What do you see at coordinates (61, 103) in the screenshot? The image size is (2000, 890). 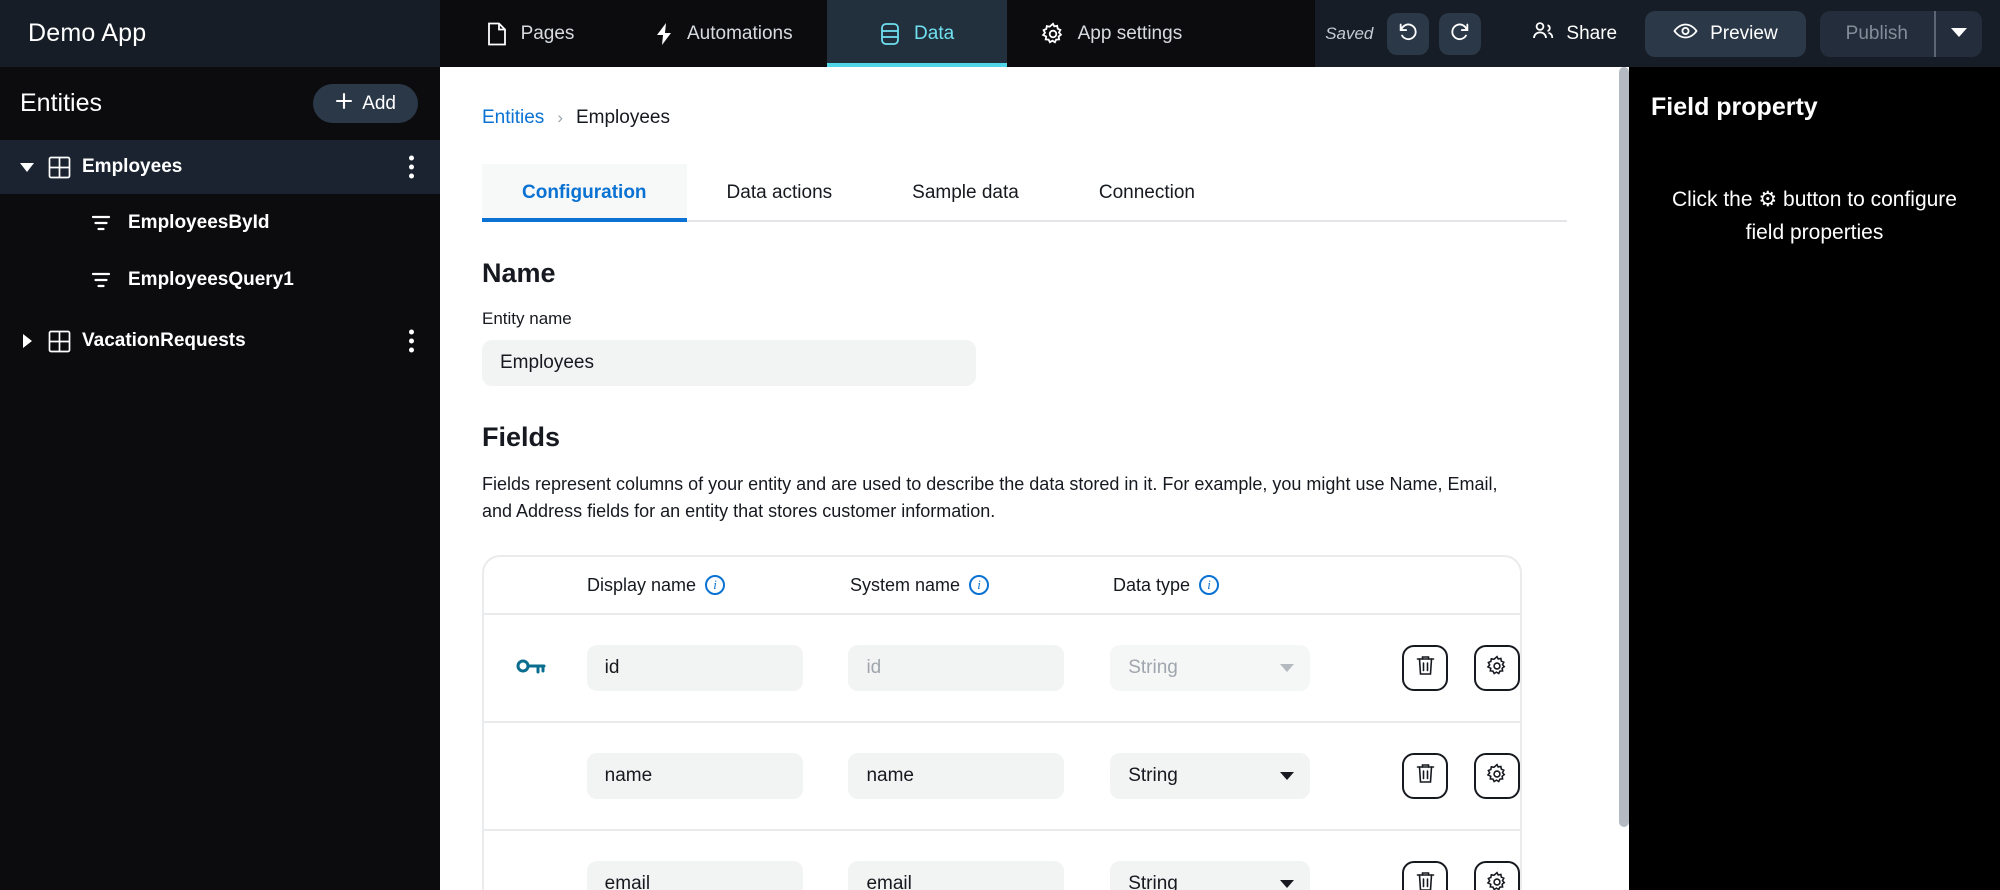 I see `sidebar-title: Entities` at bounding box center [61, 103].